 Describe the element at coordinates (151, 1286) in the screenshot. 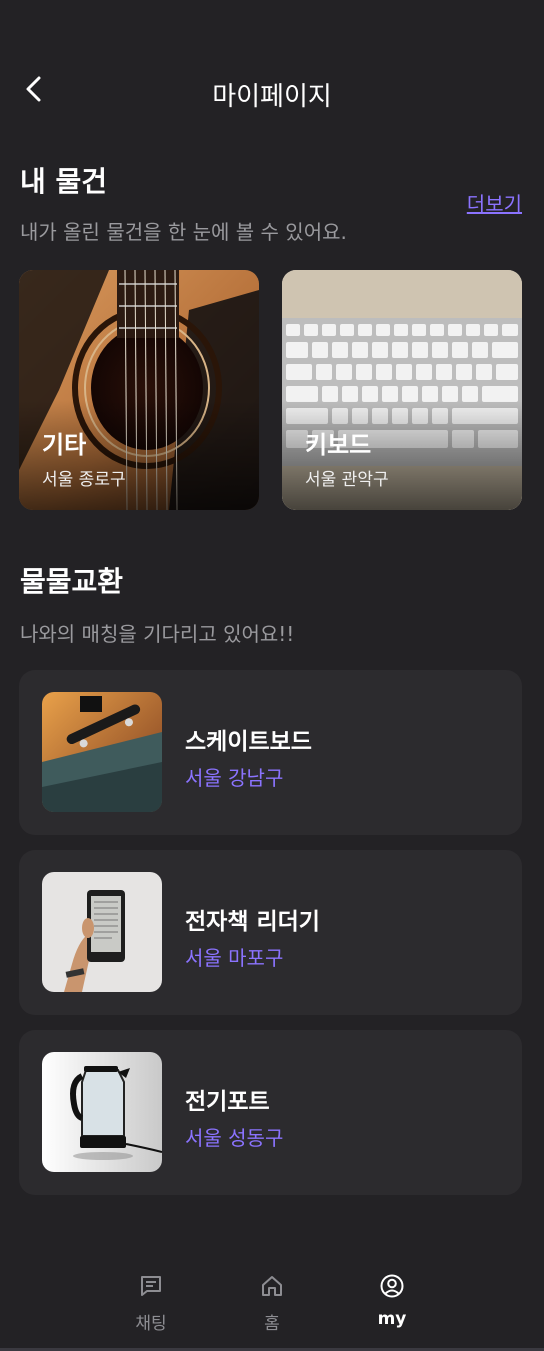

I see `chat-icon` at that location.